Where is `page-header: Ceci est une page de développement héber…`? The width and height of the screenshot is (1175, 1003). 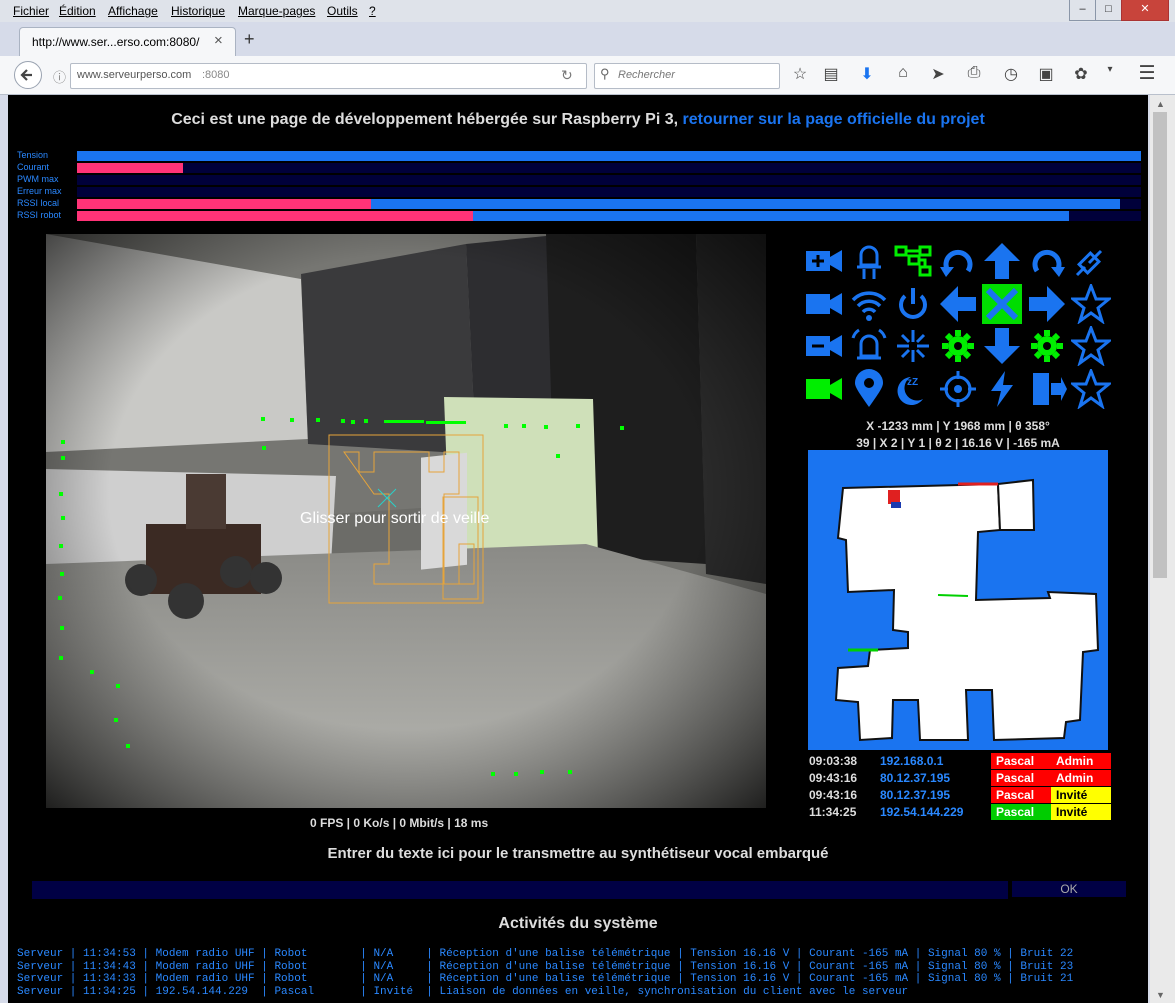
page-header: Ceci est une page de développement héber… is located at coordinates (578, 120).